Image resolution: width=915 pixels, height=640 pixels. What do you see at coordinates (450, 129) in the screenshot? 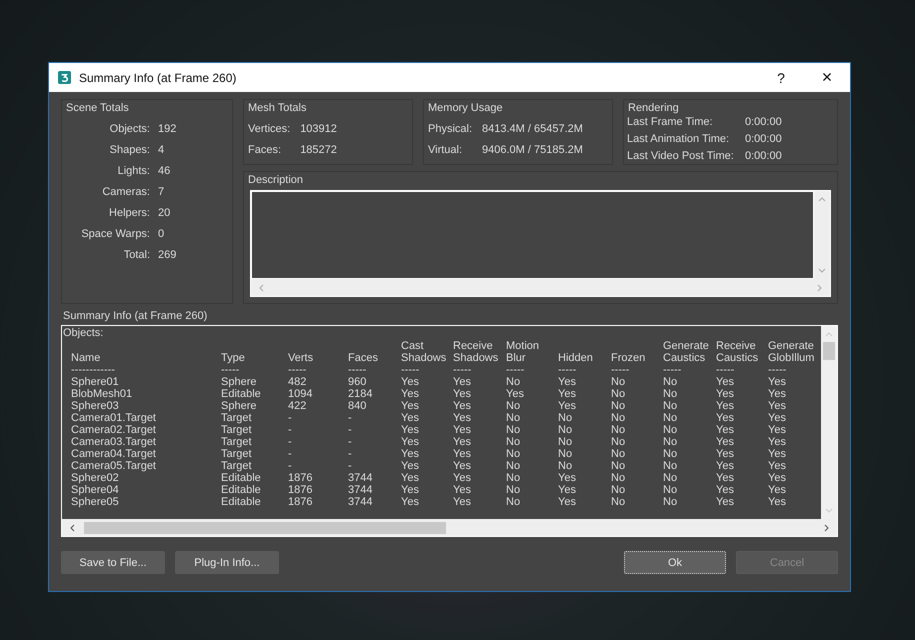
I see `stat-label: Physical:` at bounding box center [450, 129].